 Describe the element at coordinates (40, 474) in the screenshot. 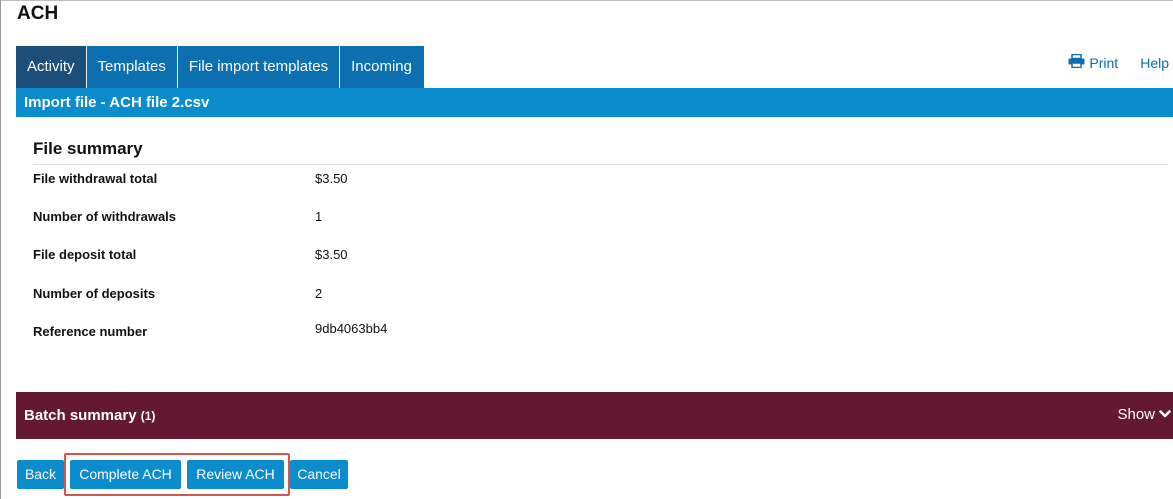

I see `back-button: Back` at that location.